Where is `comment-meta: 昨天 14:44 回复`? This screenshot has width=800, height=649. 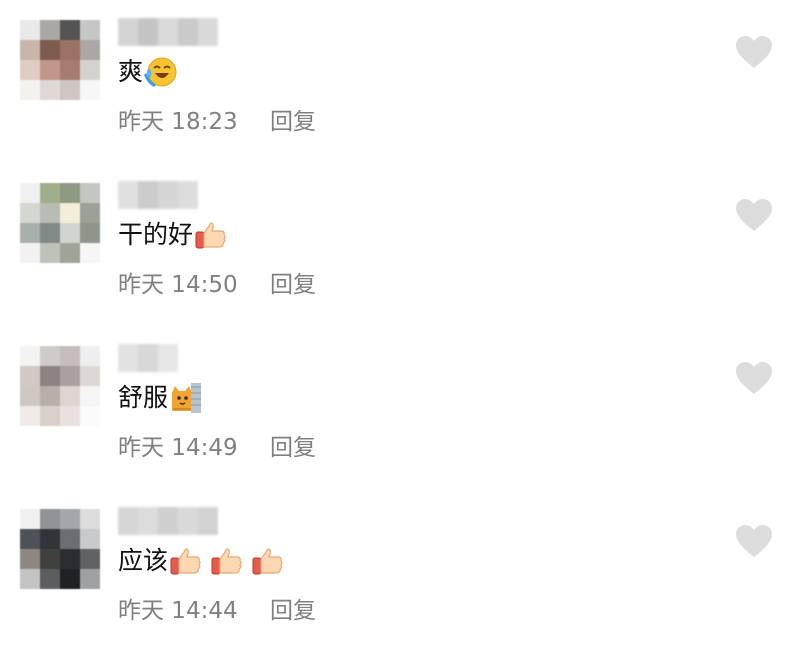 comment-meta: 昨天 14:44 回复 is located at coordinates (217, 611).